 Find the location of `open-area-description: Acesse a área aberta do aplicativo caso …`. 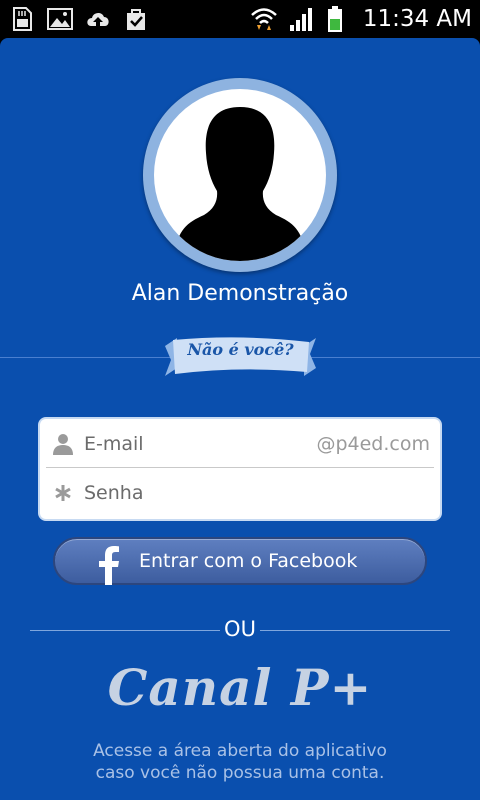

open-area-description: Acesse a área aberta do aplicativo caso … is located at coordinates (240, 762).